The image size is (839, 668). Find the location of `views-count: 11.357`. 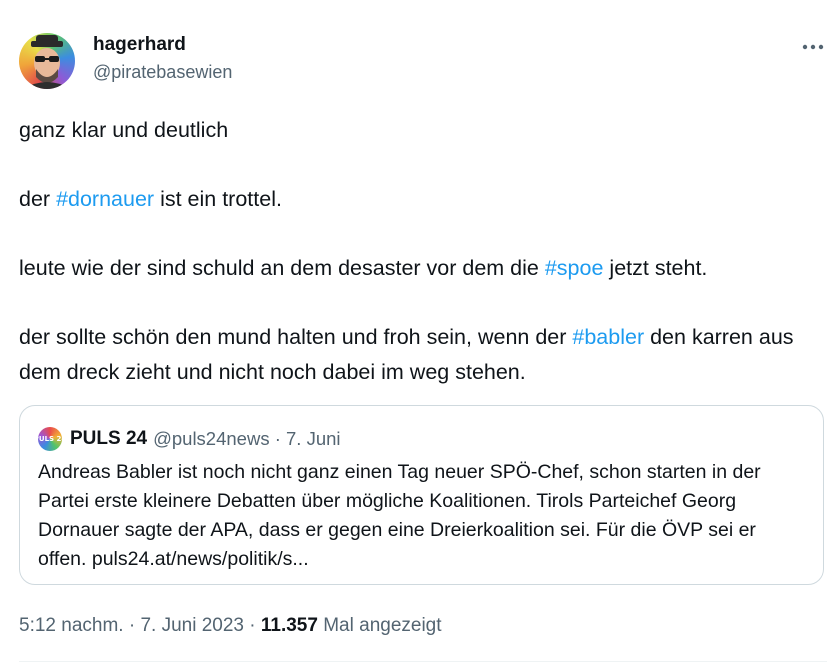

views-count: 11.357 is located at coordinates (289, 625).